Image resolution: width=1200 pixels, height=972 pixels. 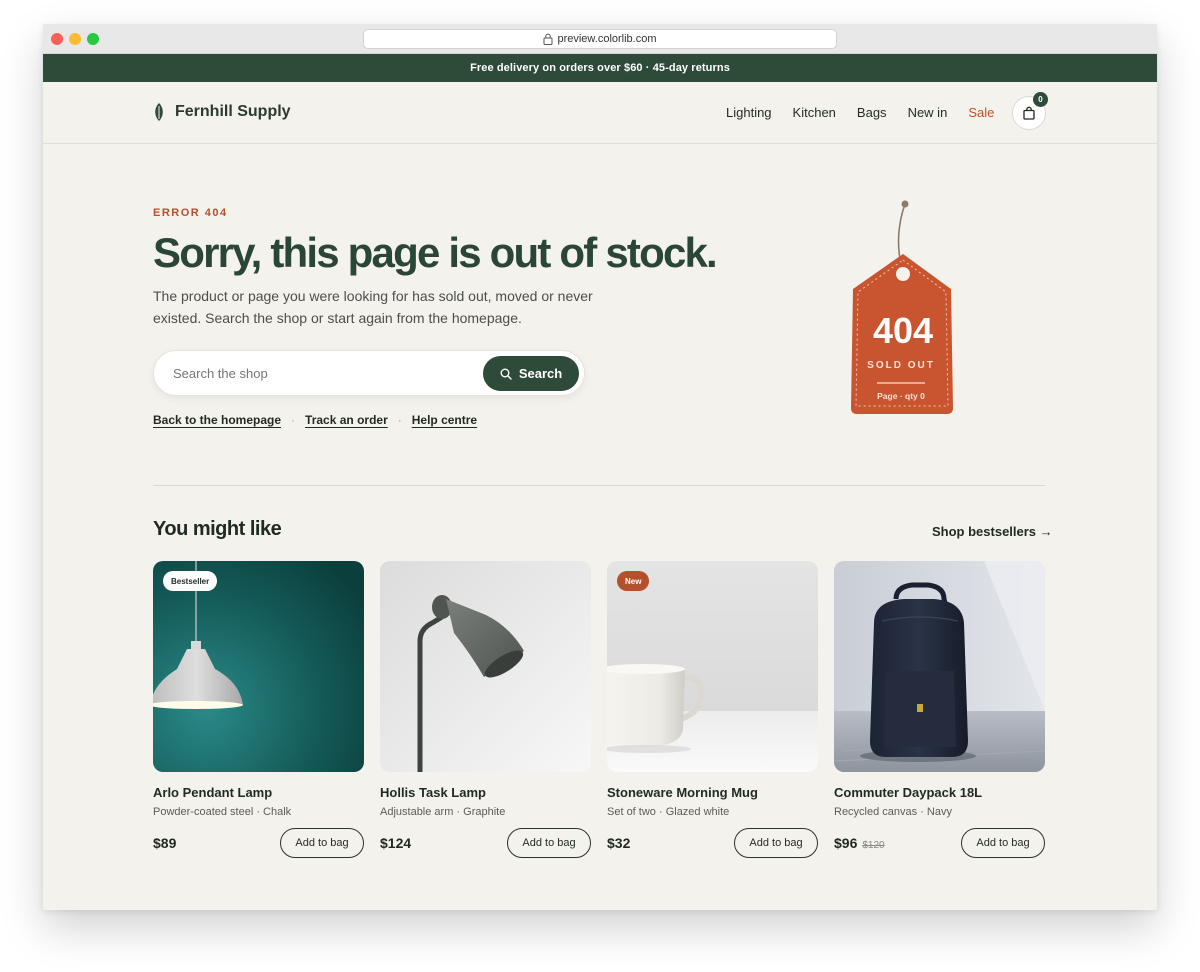 What do you see at coordinates (872, 112) in the screenshot?
I see `nav-item-bags: Bags` at bounding box center [872, 112].